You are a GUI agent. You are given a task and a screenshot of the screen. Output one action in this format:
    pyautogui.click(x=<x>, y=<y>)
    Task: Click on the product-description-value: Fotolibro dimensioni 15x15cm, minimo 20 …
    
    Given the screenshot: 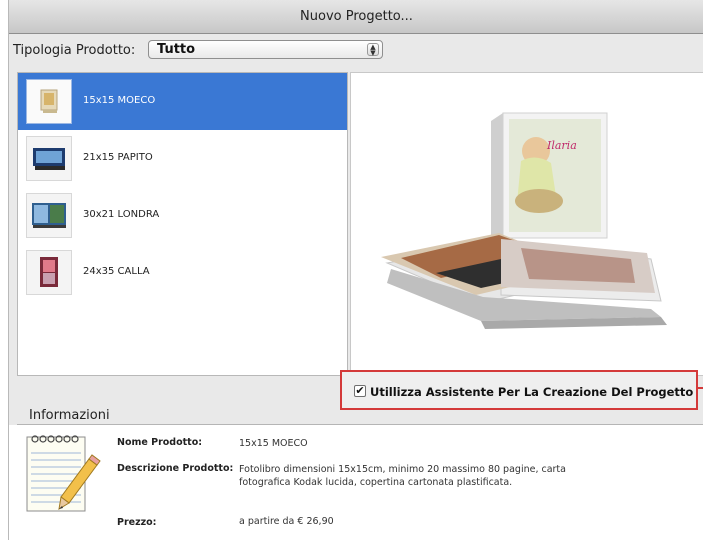 What is the action you would take?
    pyautogui.click(x=402, y=476)
    